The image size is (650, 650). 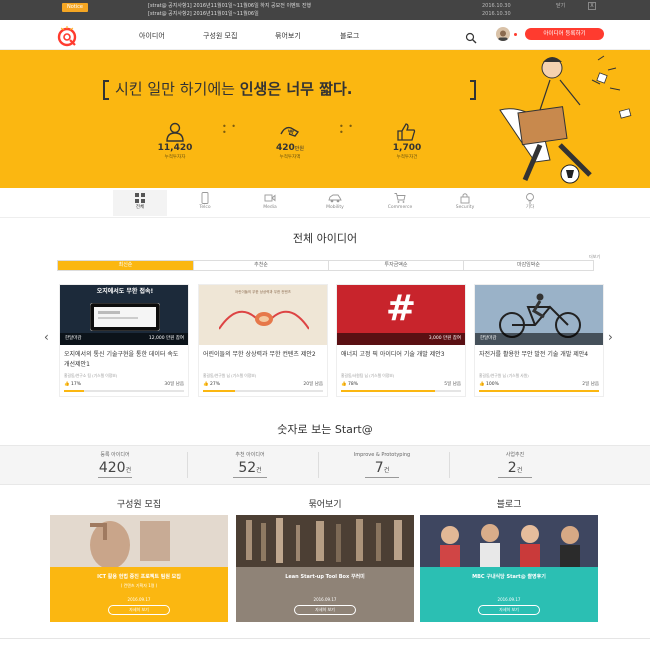 What do you see at coordinates (91, 375) in the screenshot?
I see `card-author: 홍길동/연구소 팀 (기스텔 이정보)` at bounding box center [91, 375].